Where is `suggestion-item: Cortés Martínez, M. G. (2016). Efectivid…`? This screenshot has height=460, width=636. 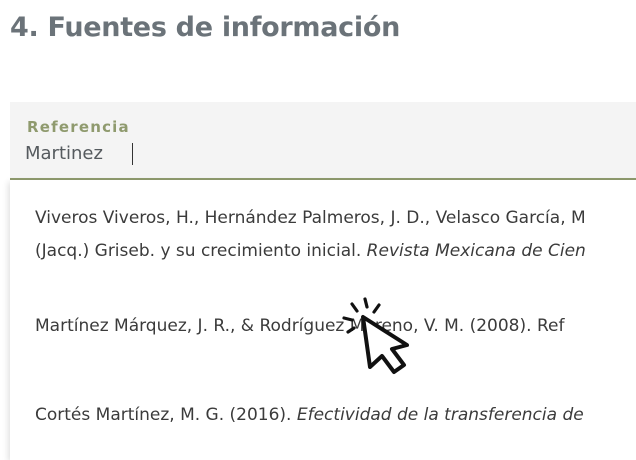
suggestion-item: Cortés Martínez, M. G. (2016). Efectivid… is located at coordinates (335, 415).